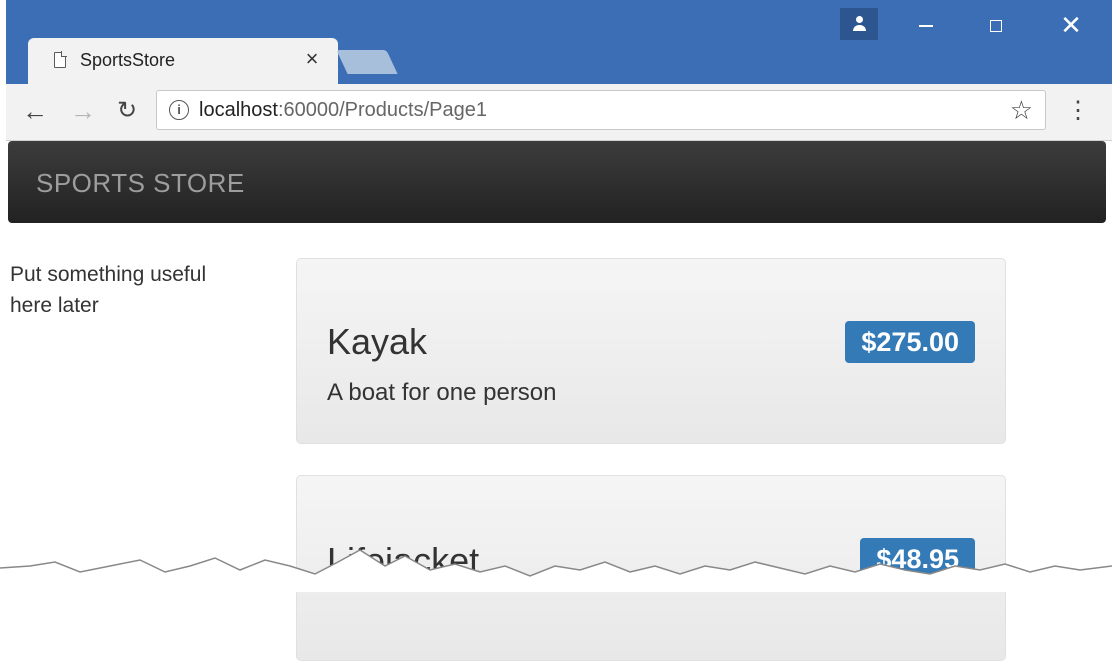 The width and height of the screenshot is (1112, 661). What do you see at coordinates (108, 290) in the screenshot?
I see `sidebar-placeholder: Put something useful here later` at bounding box center [108, 290].